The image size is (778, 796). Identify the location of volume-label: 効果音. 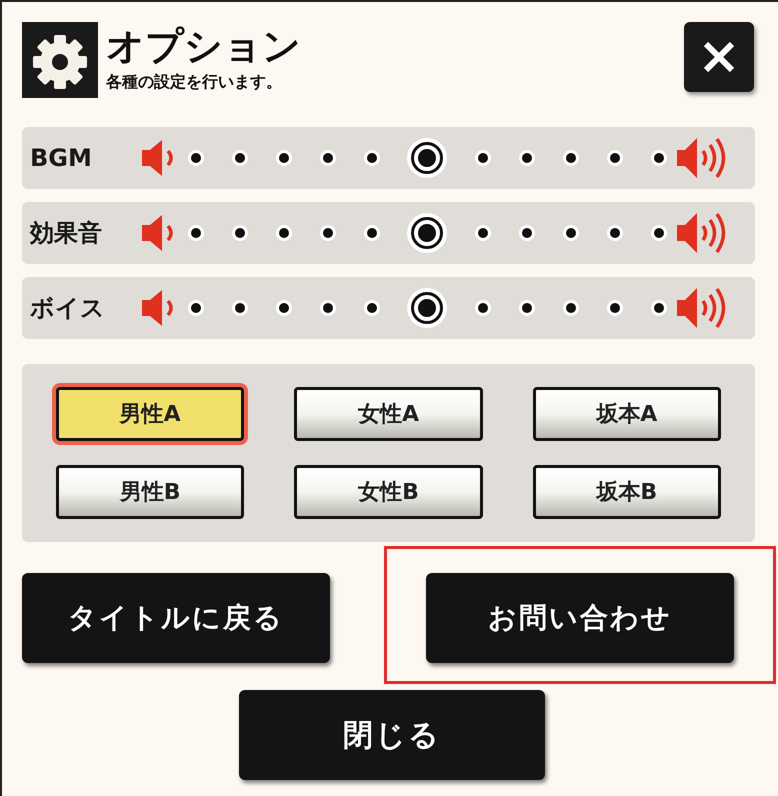
(66, 233).